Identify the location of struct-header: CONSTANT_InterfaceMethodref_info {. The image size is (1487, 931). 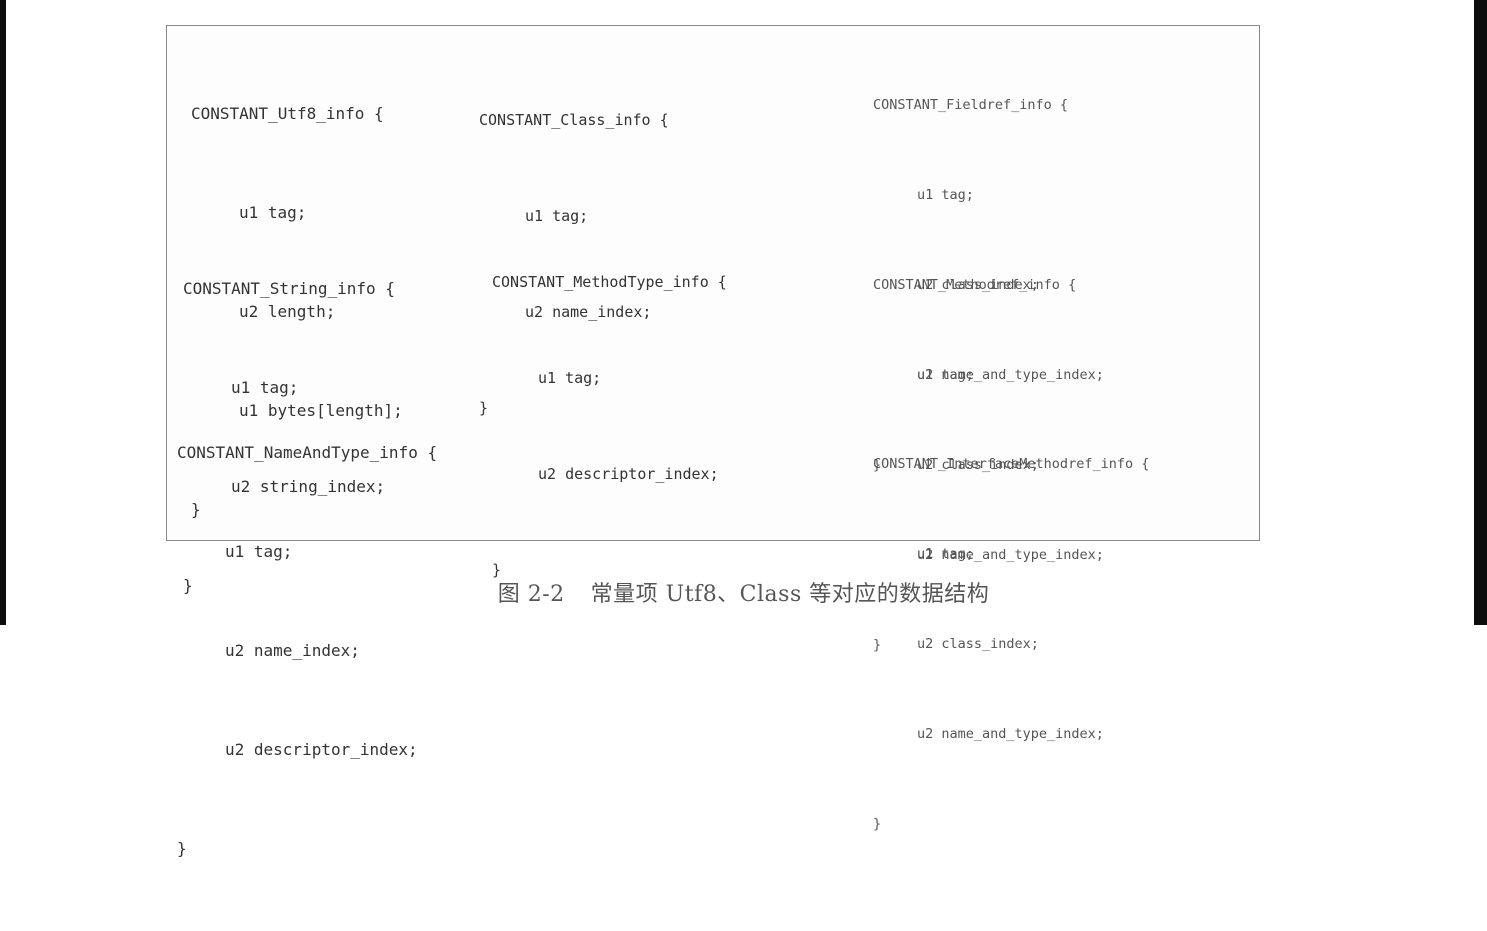
(1011, 464).